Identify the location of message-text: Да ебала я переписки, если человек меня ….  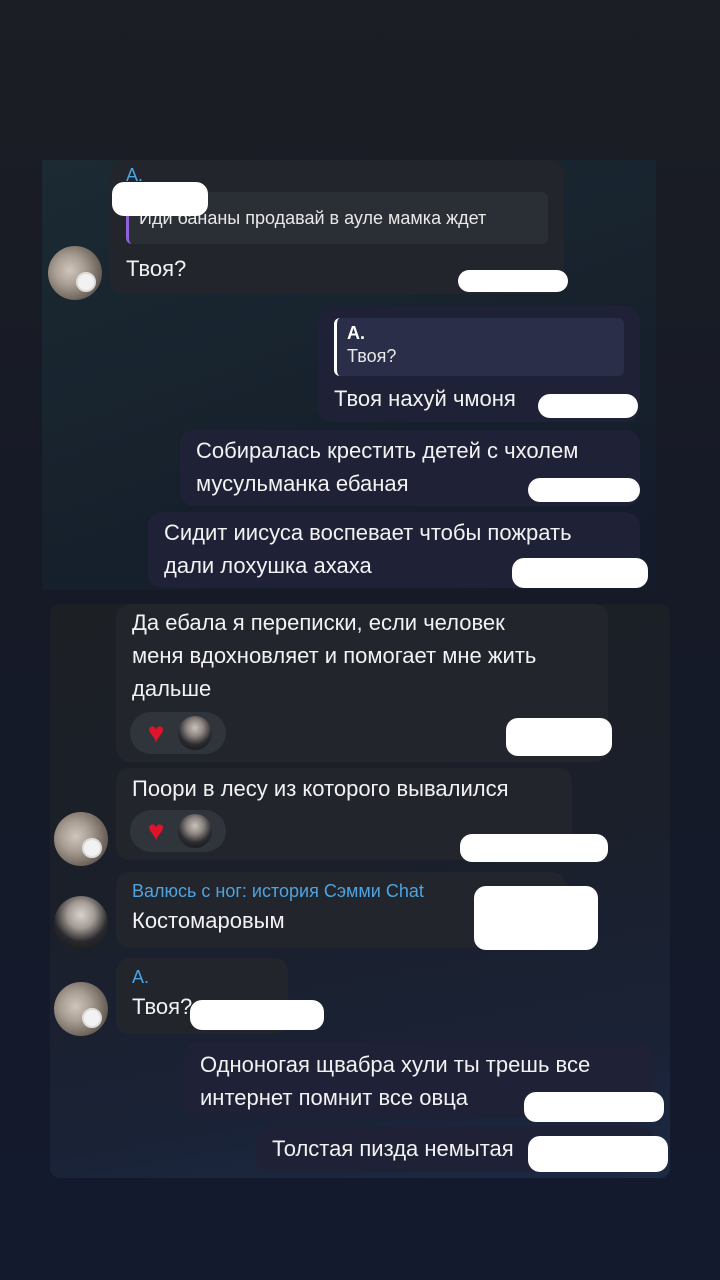
(334, 655).